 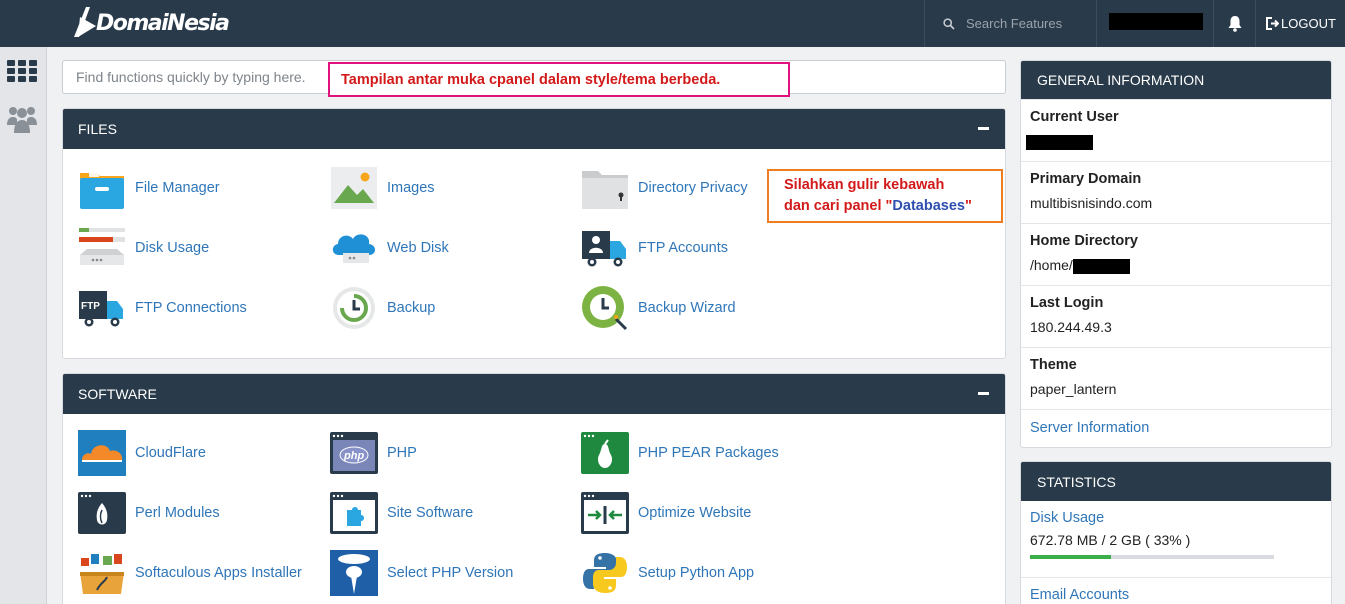 What do you see at coordinates (534, 129) in the screenshot?
I see `files-panel-header: FILES` at bounding box center [534, 129].